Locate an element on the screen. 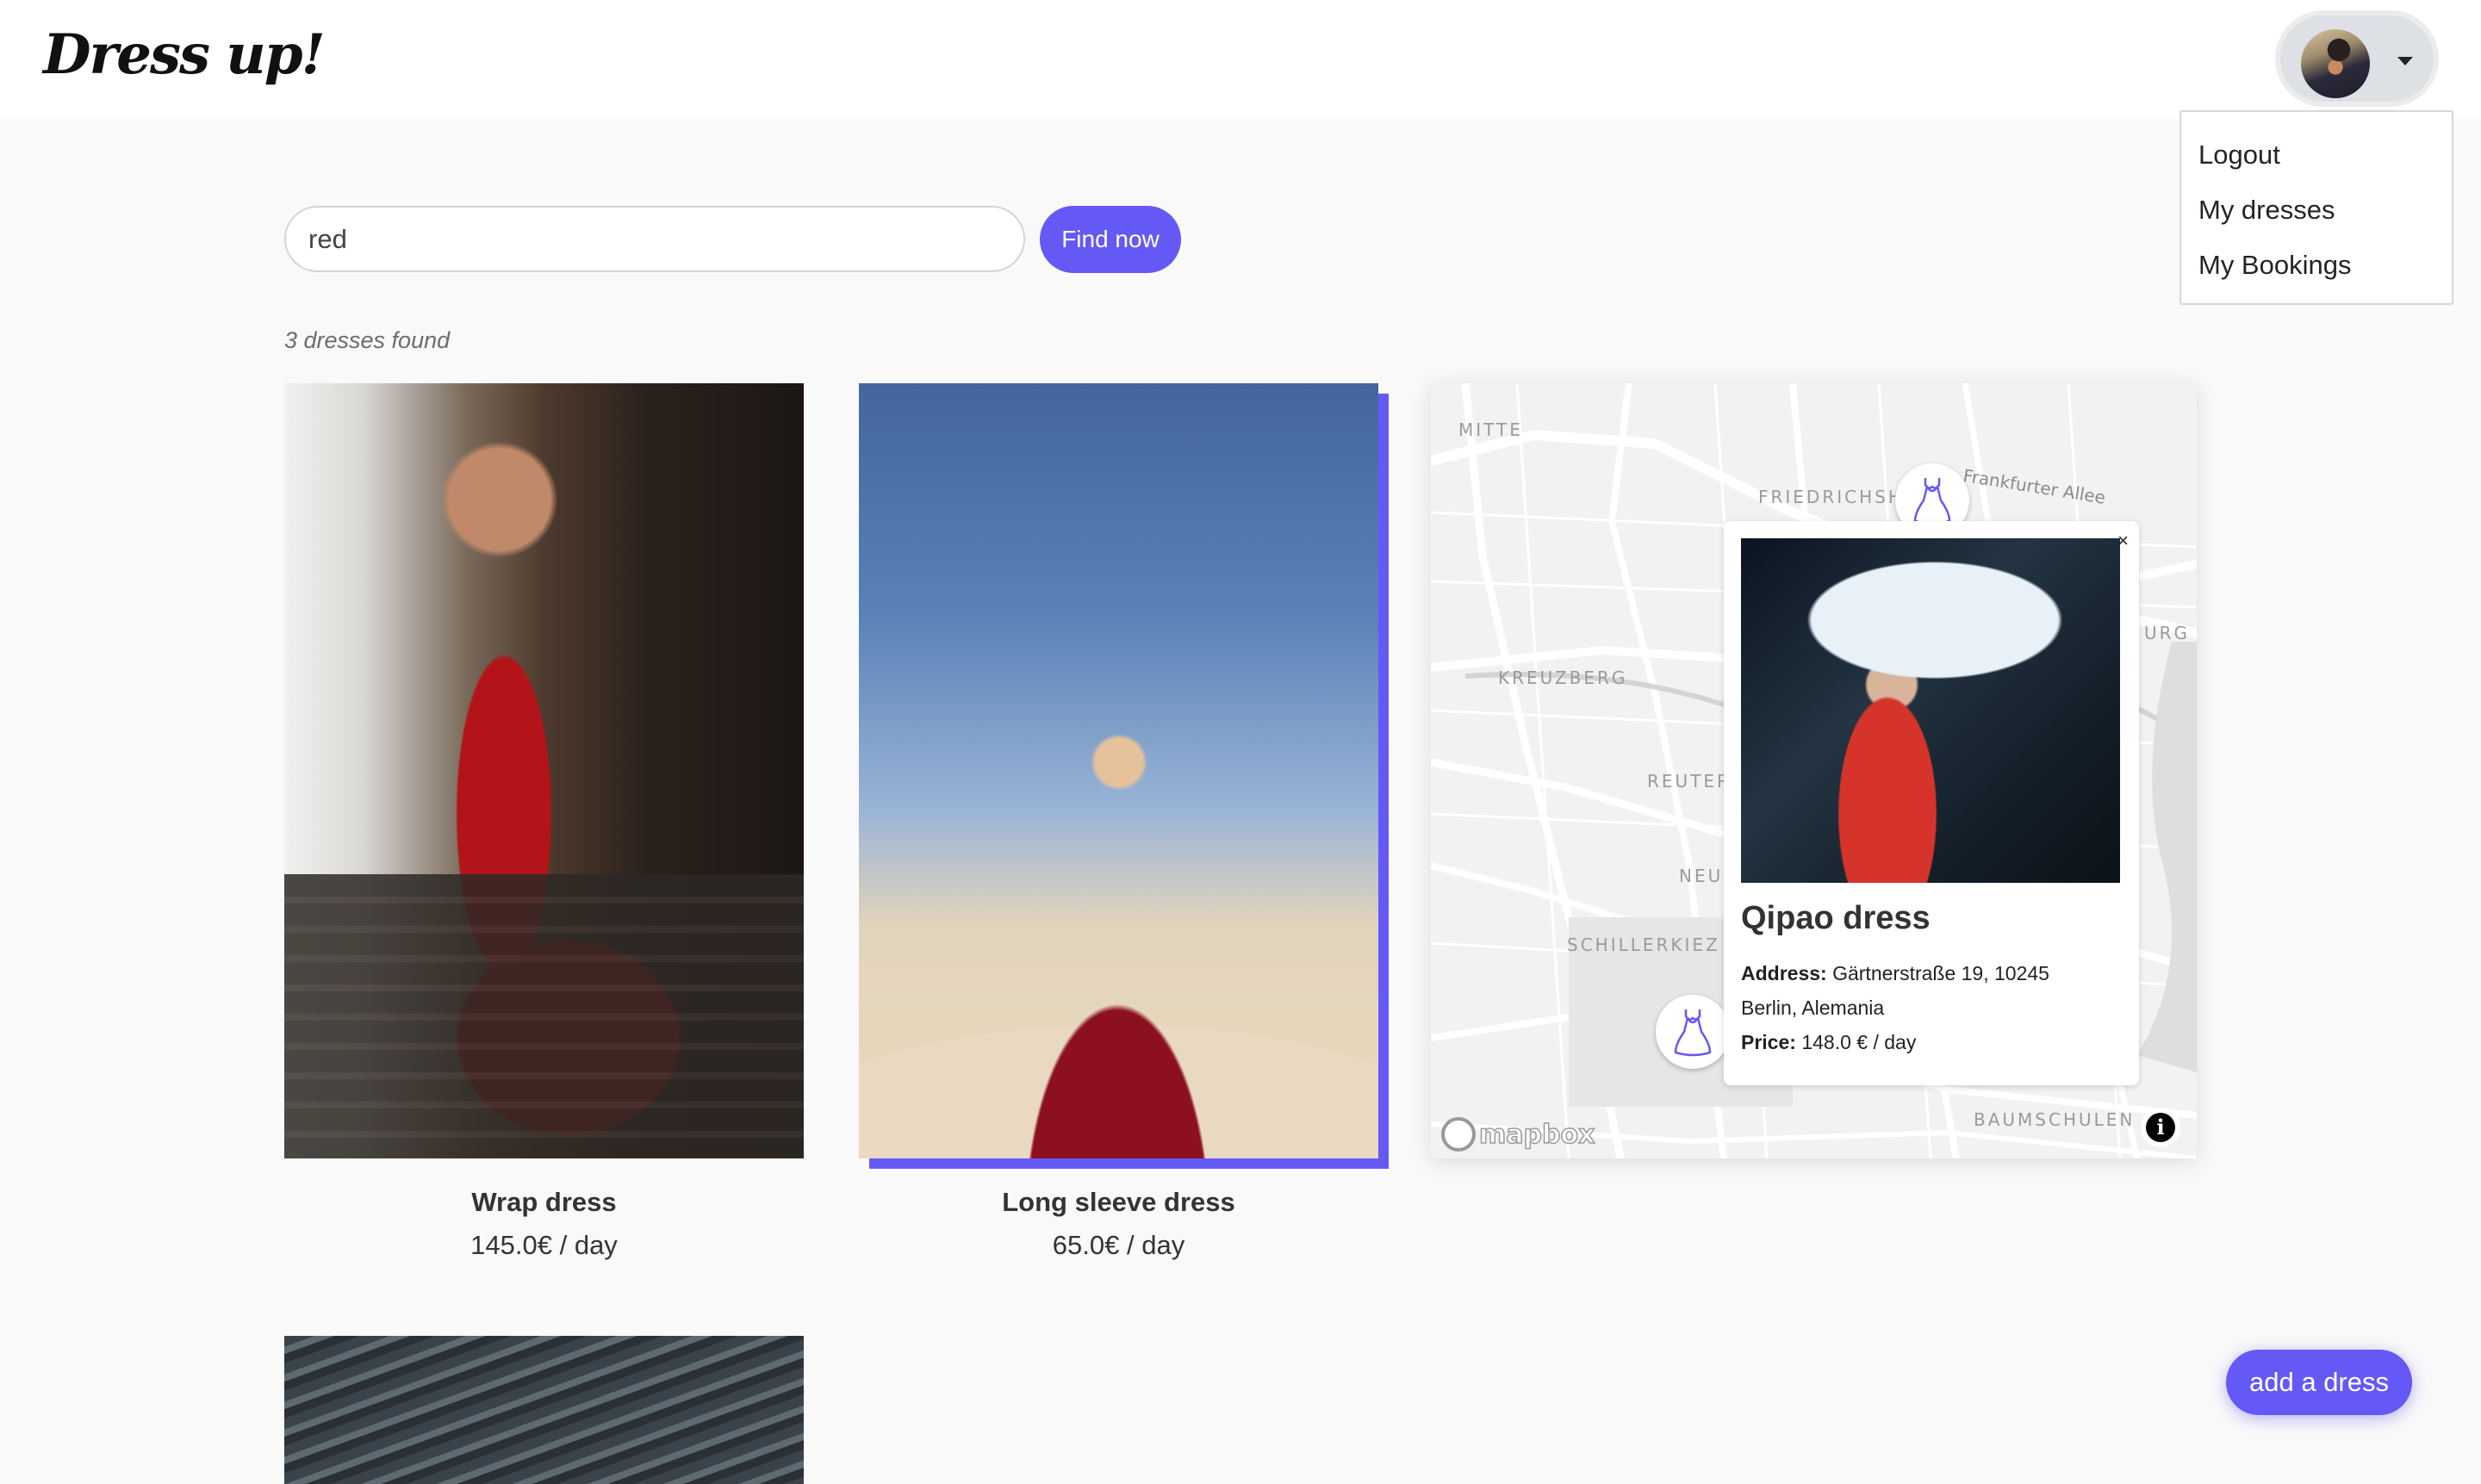  menu-item-my-dresses: My dresses is located at coordinates (2317, 210).